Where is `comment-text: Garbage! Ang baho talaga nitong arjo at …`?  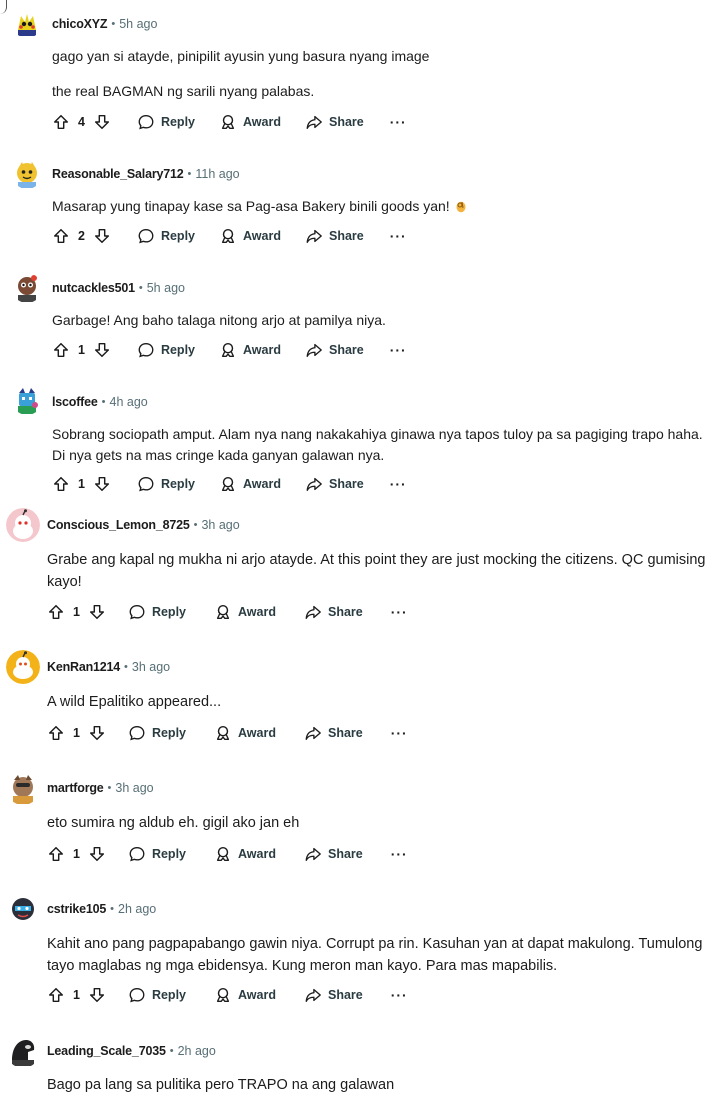
comment-text: Garbage! Ang baho talaga nitong arjo at … is located at coordinates (219, 320).